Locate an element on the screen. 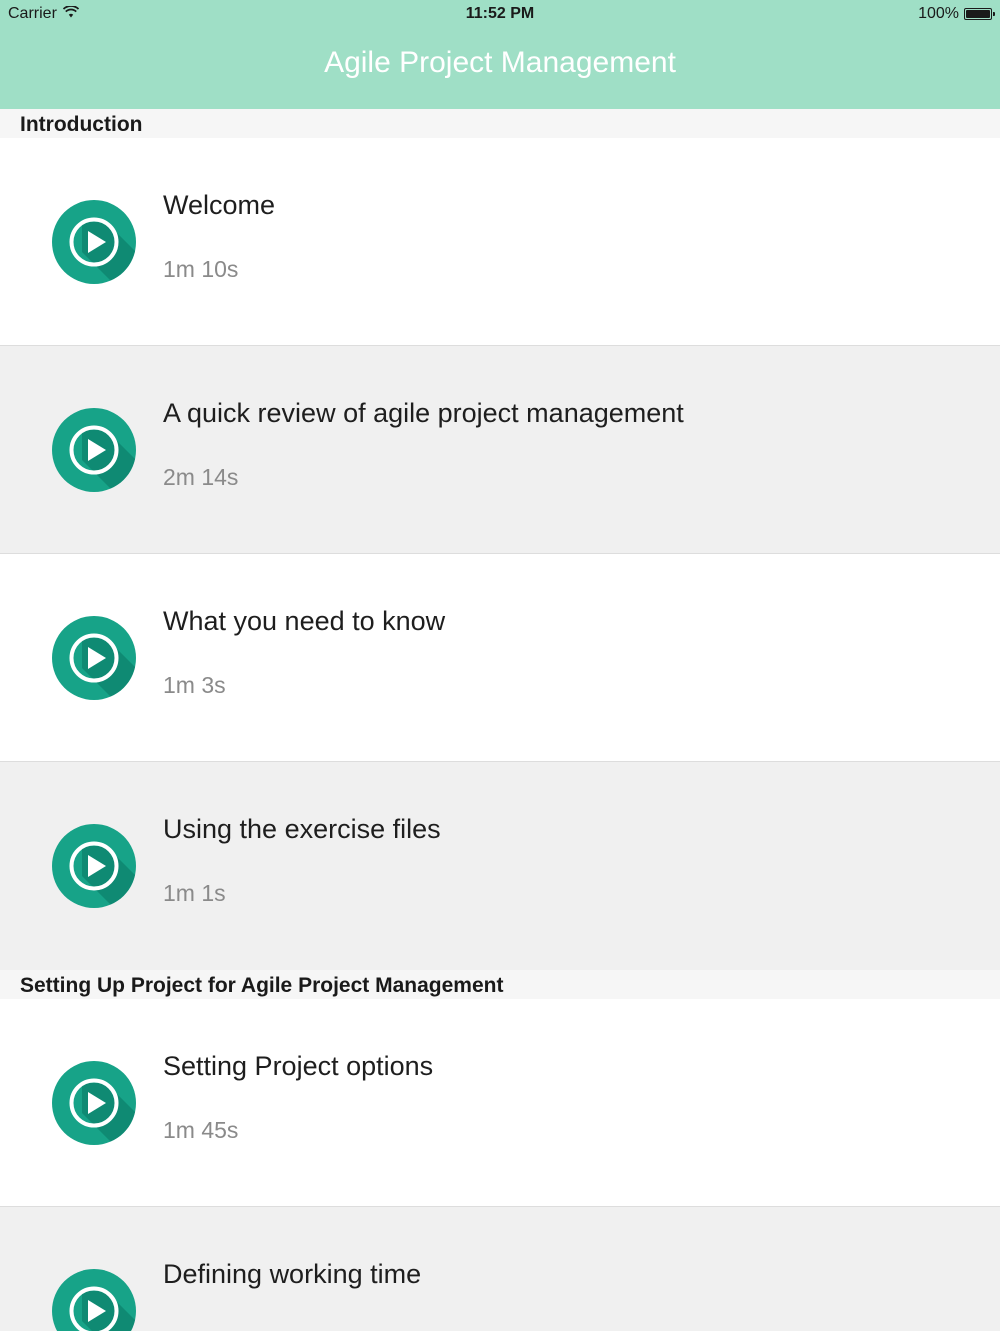  status-time: 11:52 PM is located at coordinates (500, 13).